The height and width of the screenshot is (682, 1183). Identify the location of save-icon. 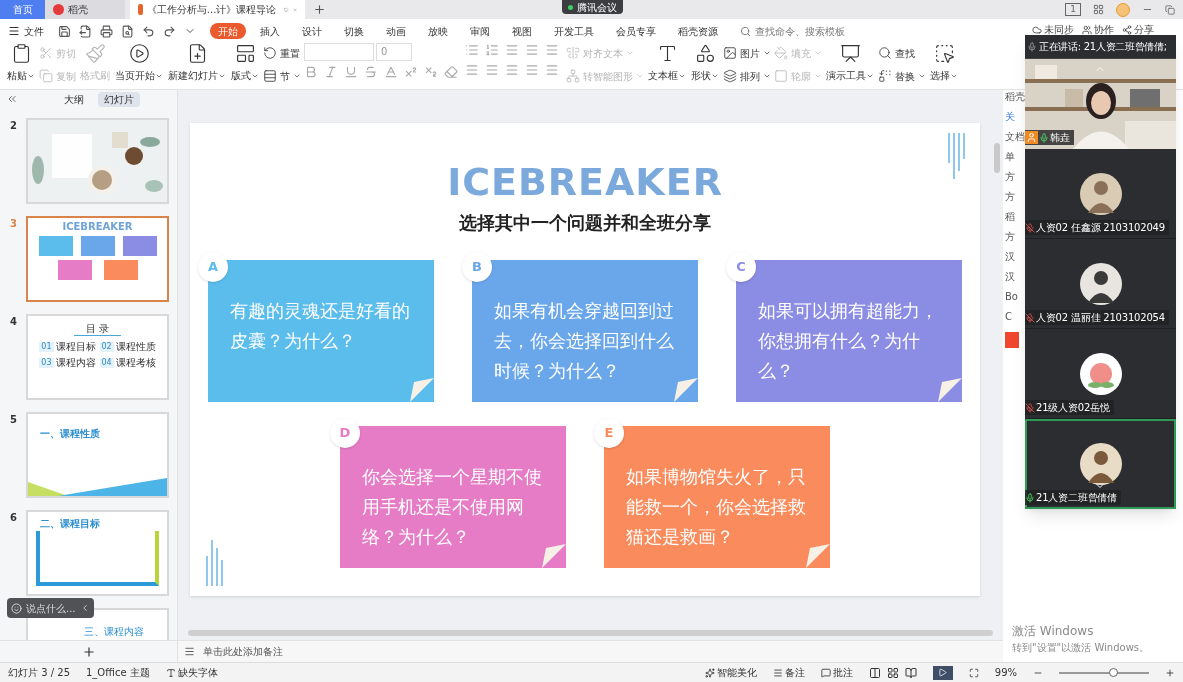
(64, 31).